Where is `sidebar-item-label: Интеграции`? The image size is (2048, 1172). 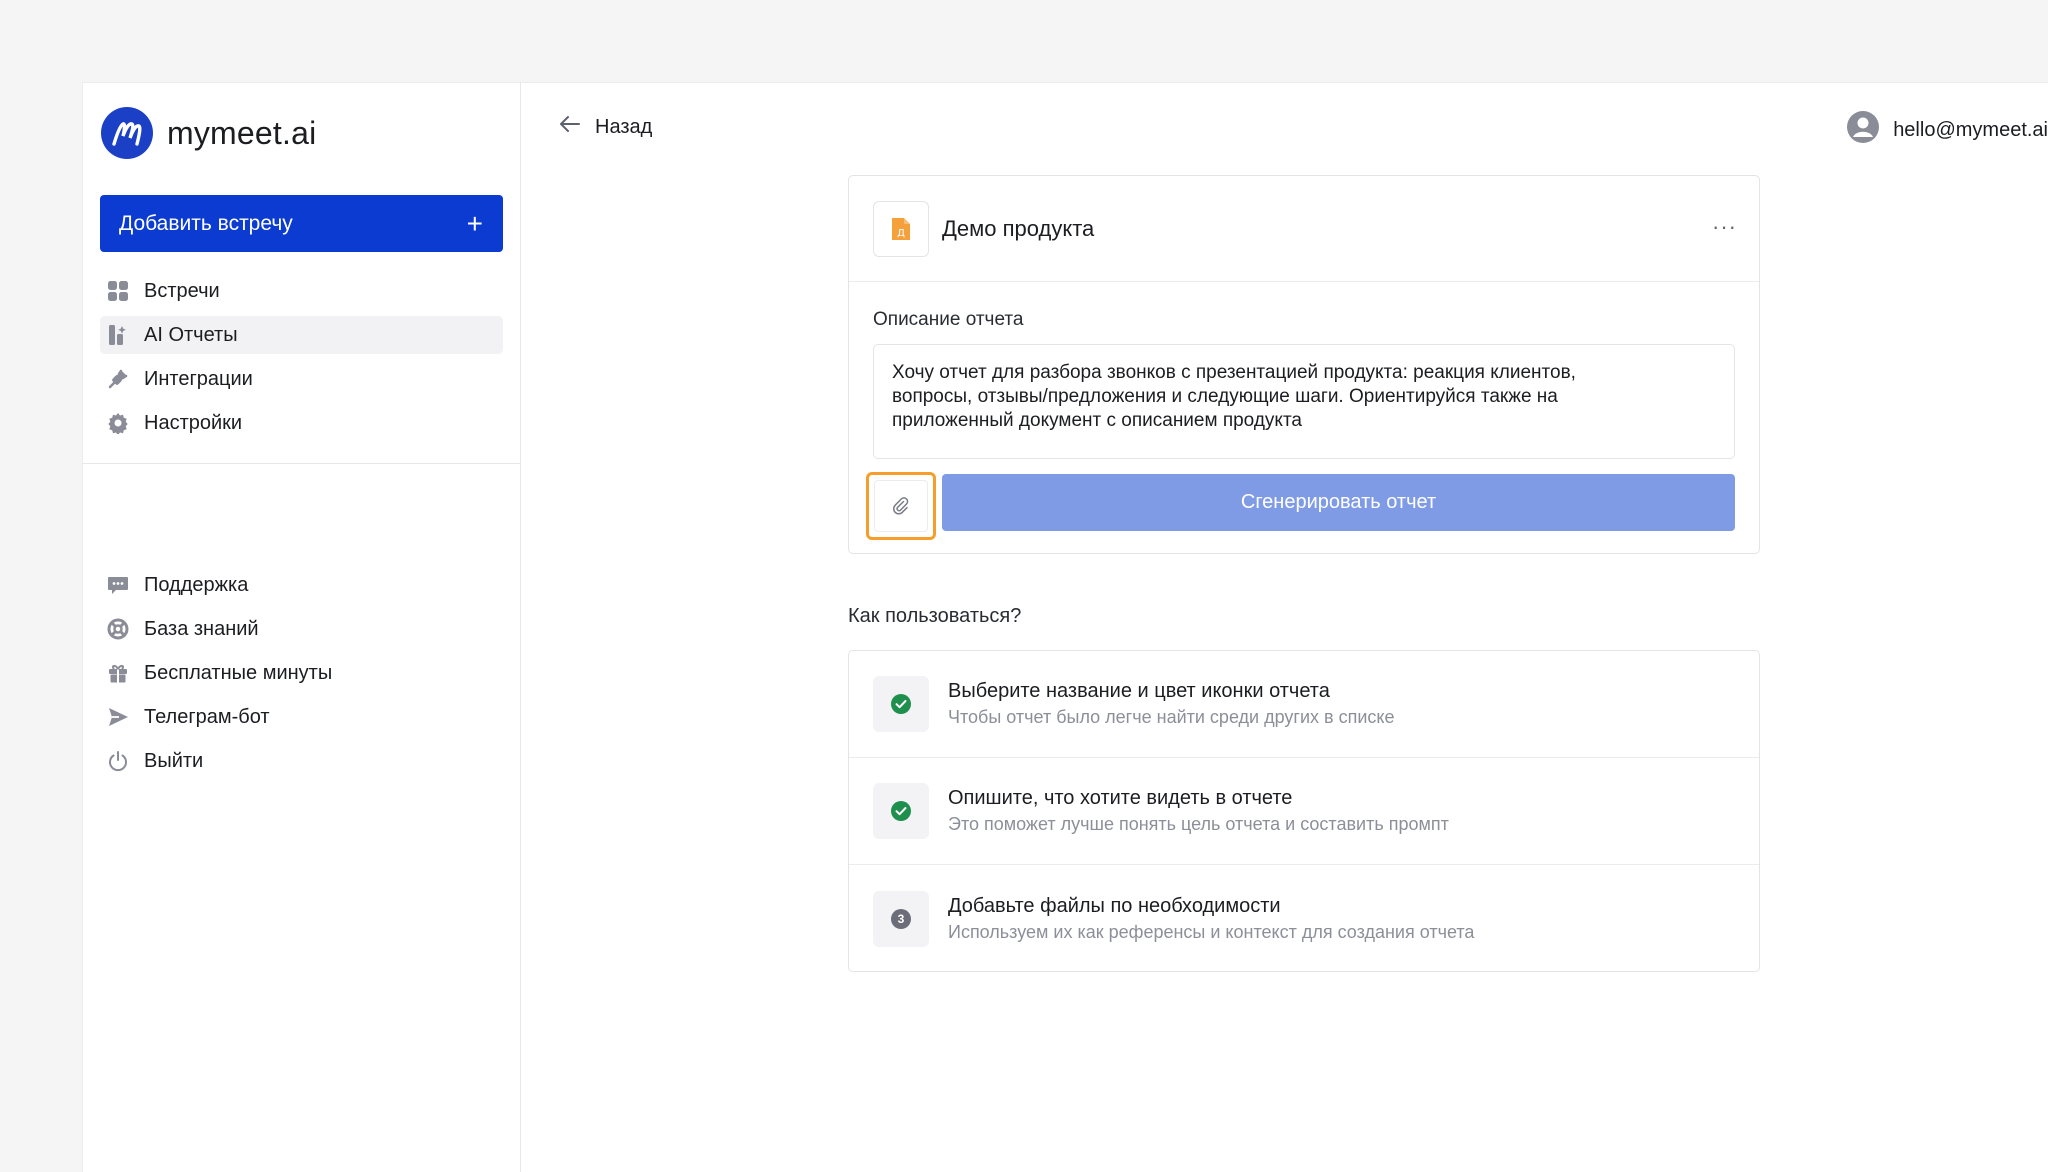 sidebar-item-label: Интеграции is located at coordinates (198, 378).